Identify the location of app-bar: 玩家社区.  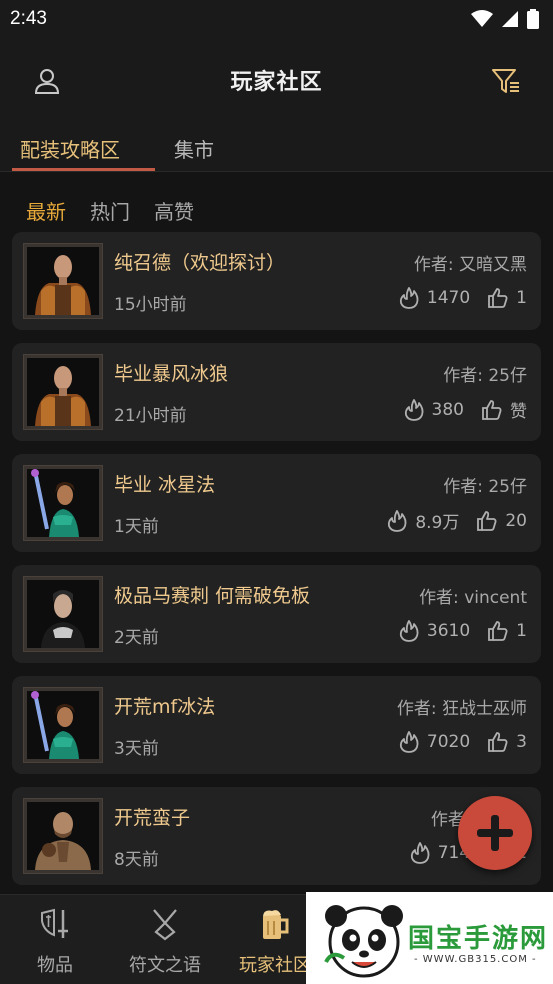
(276, 80).